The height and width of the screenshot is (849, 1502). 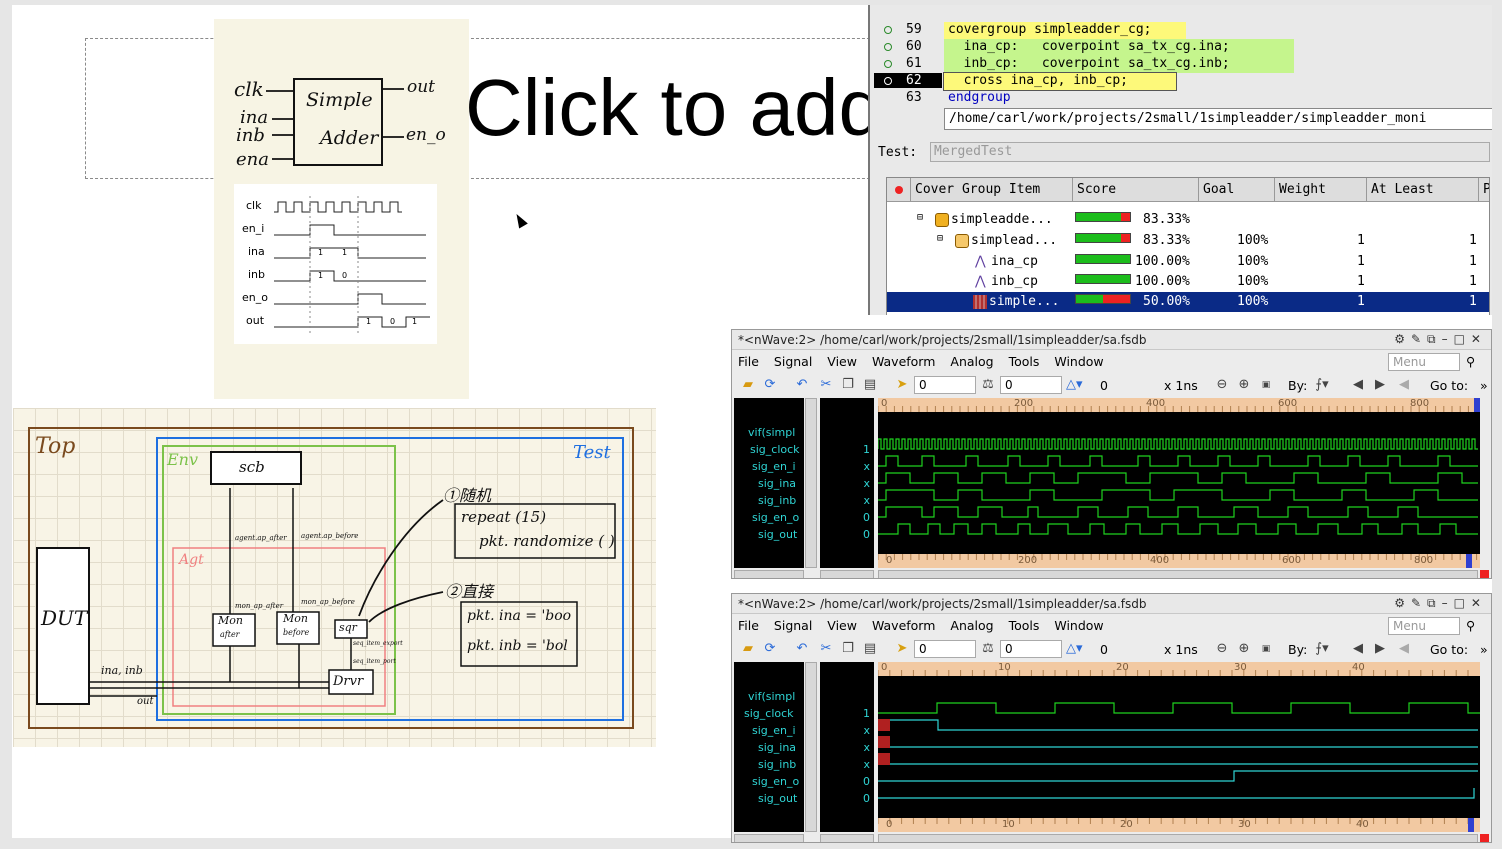 What do you see at coordinates (1188, 220) in the screenshot?
I see `table-row: ⊟ simpleadde... 83.33%` at bounding box center [1188, 220].